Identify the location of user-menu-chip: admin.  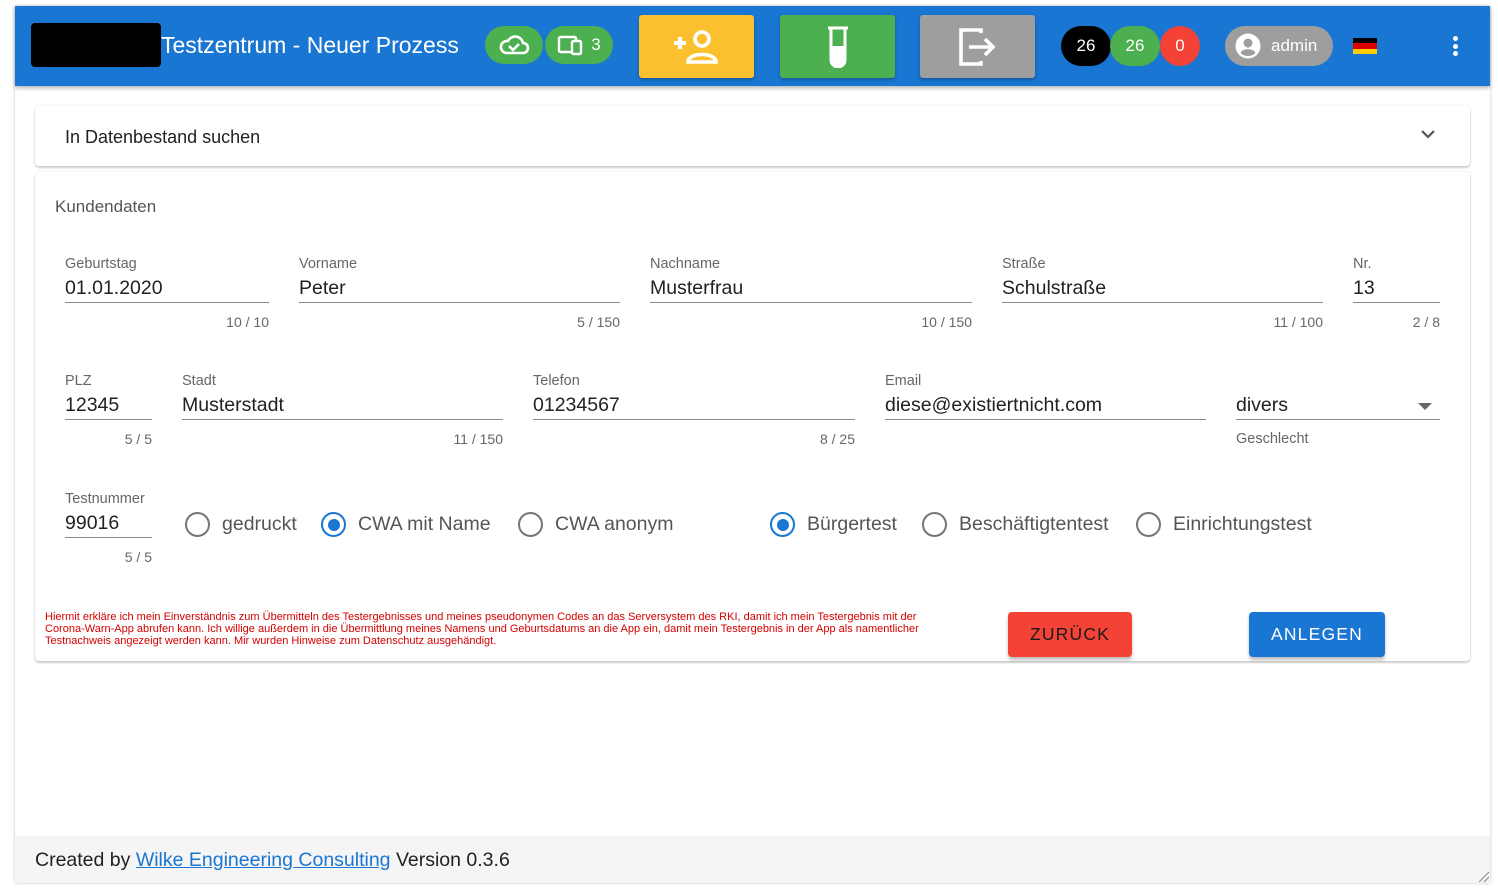
(1279, 46).